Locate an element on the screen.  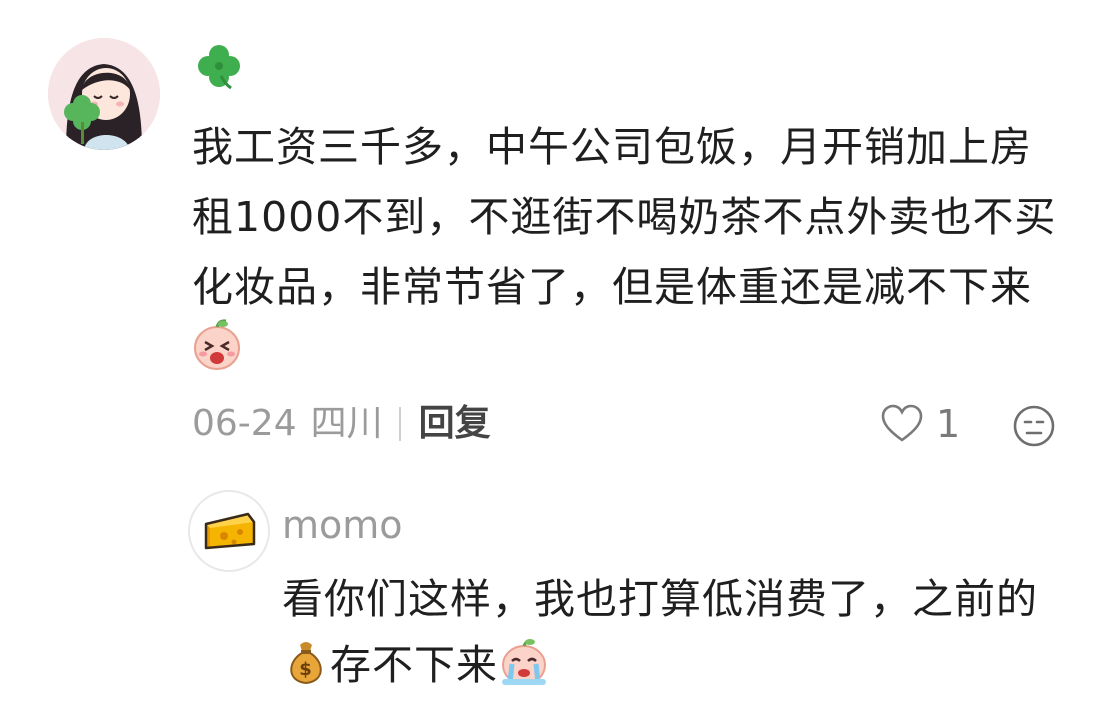
reply-button: 回复 is located at coordinates (455, 424).